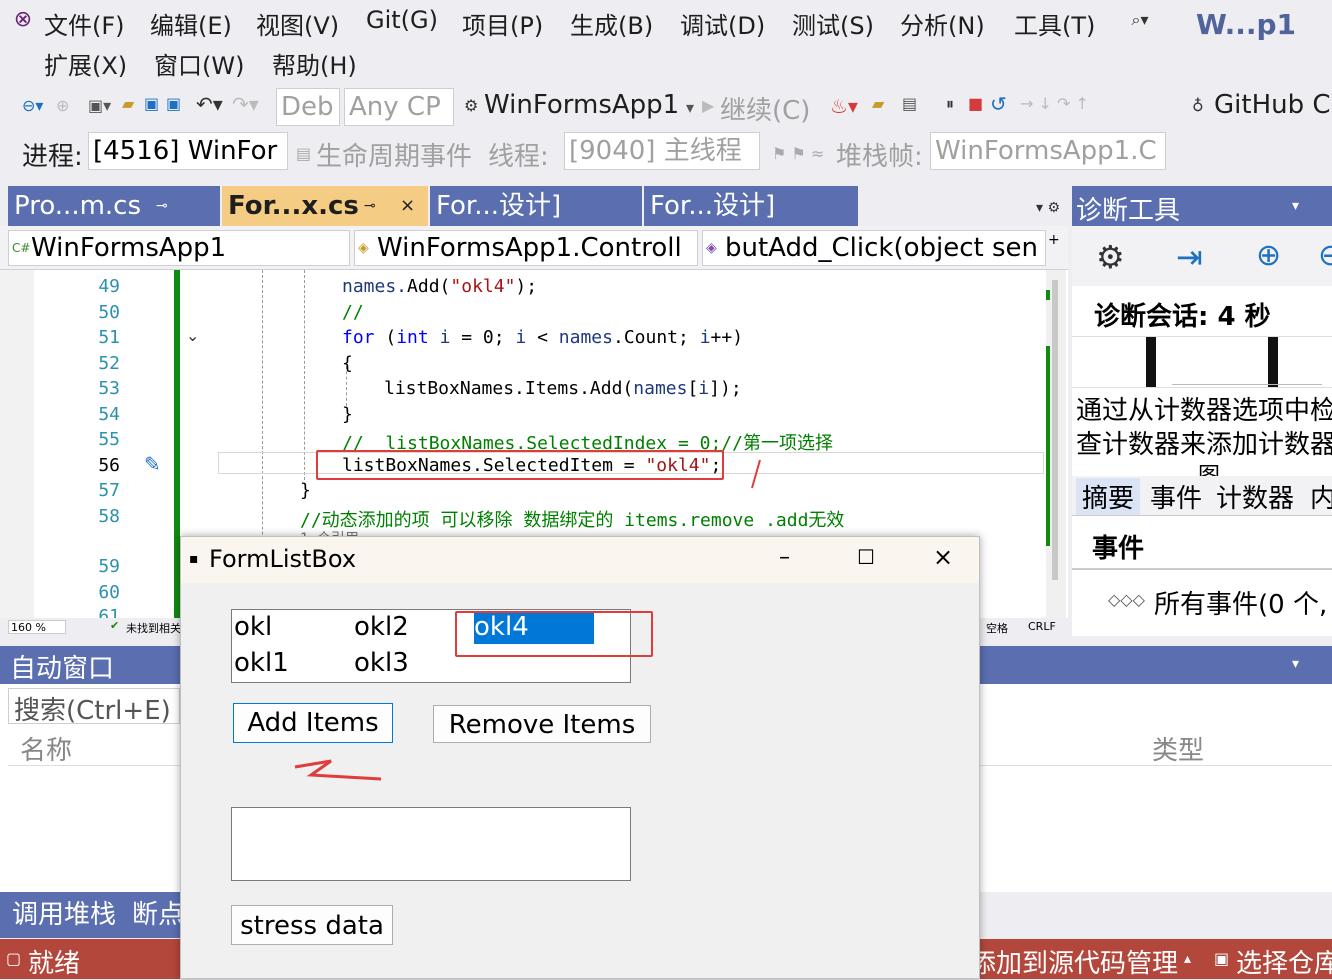 This screenshot has height=980, width=1332. I want to click on tab-designer-2: For...设计], so click(751, 206).